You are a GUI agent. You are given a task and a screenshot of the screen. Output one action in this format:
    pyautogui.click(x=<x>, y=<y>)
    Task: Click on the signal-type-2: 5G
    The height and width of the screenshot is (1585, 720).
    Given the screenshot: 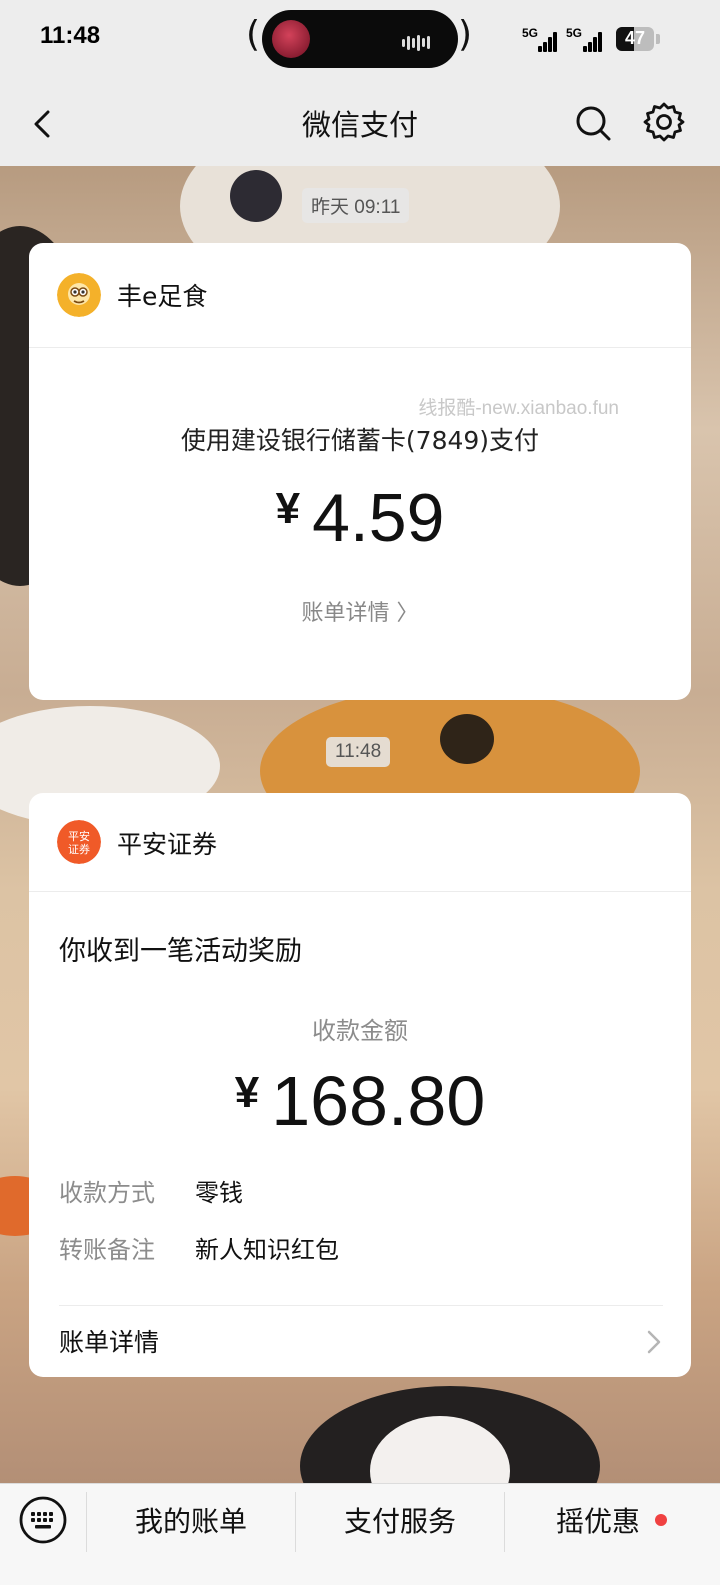 What is the action you would take?
    pyautogui.click(x=574, y=33)
    